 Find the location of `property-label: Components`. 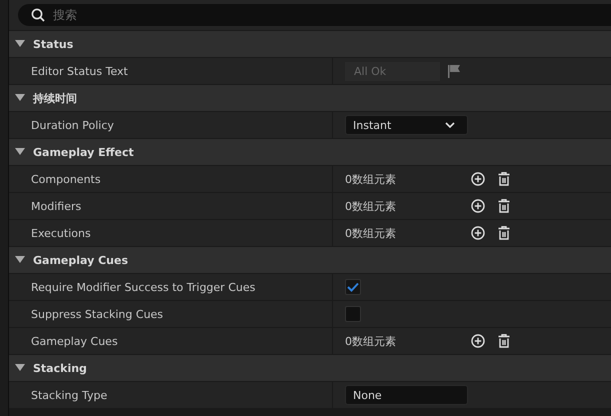

property-label: Components is located at coordinates (66, 179).